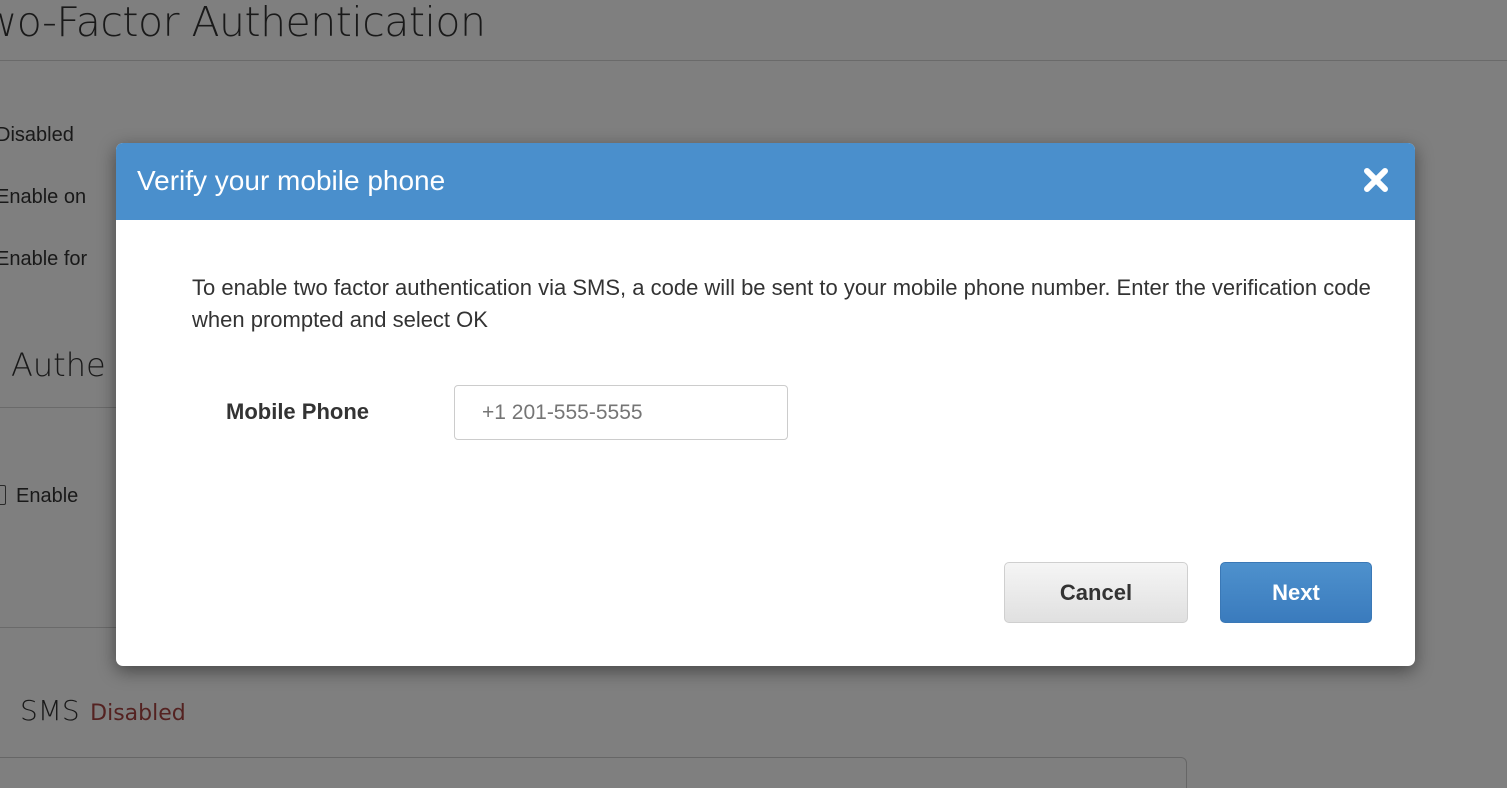 This screenshot has height=788, width=1507. Describe the element at coordinates (297, 411) in the screenshot. I see `mobile-phone-label: Mobile Phone` at that location.